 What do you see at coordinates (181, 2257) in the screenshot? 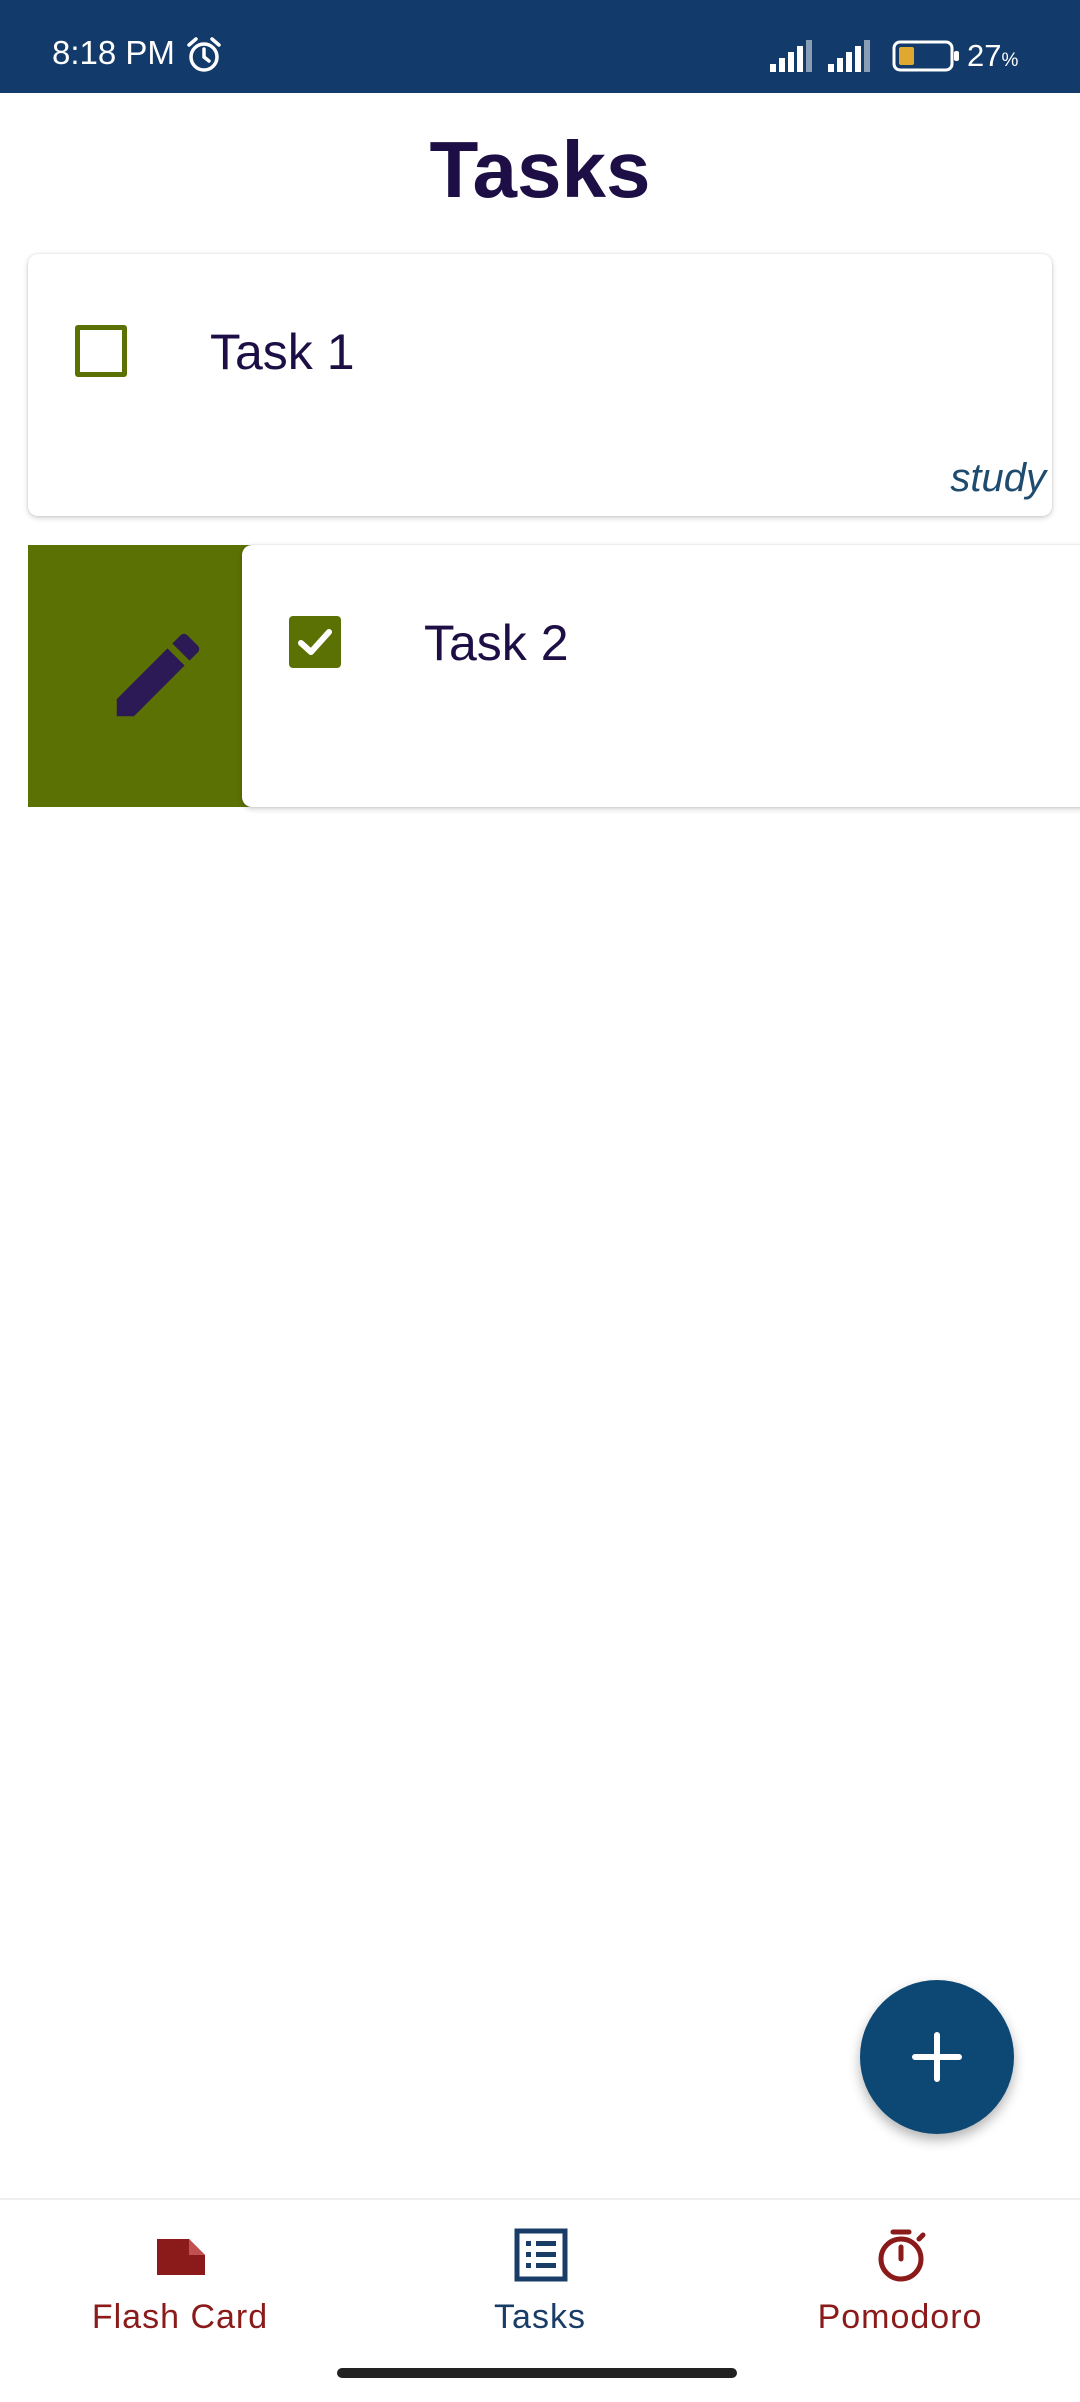
I see `flash-card-icon` at bounding box center [181, 2257].